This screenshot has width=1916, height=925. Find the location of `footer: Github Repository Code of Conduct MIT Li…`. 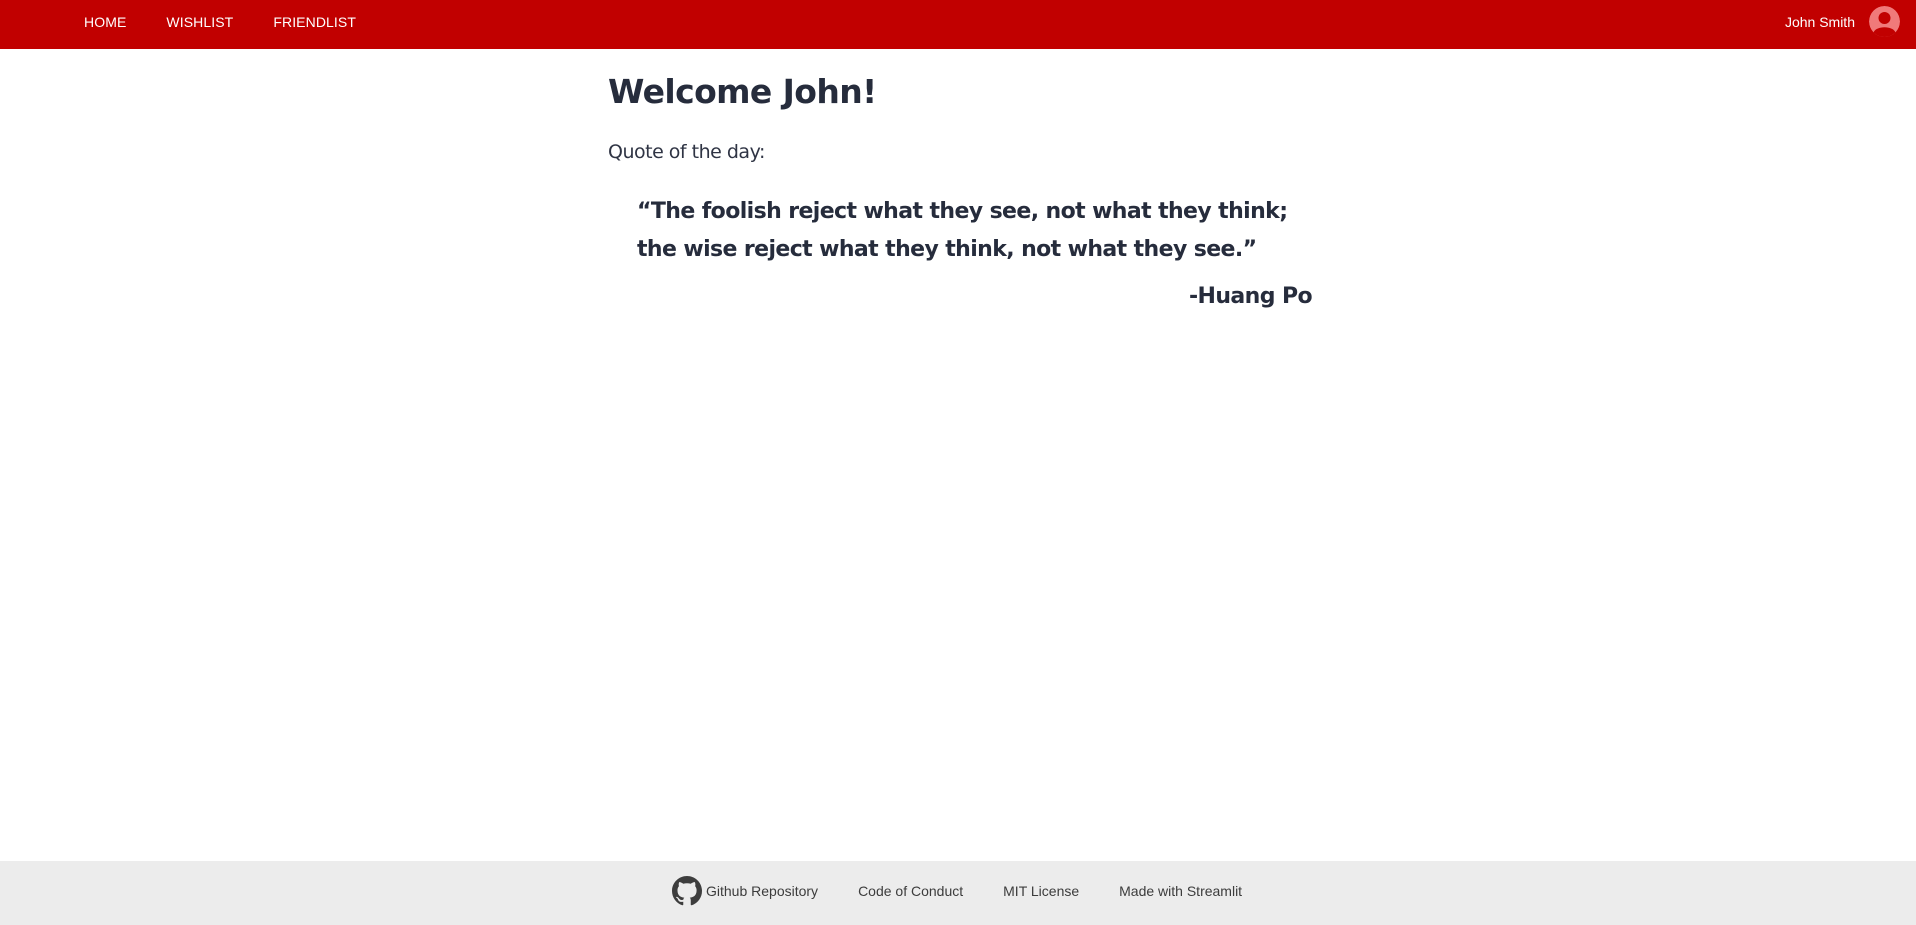

footer: Github Repository Code of Conduct MIT Li… is located at coordinates (958, 893).